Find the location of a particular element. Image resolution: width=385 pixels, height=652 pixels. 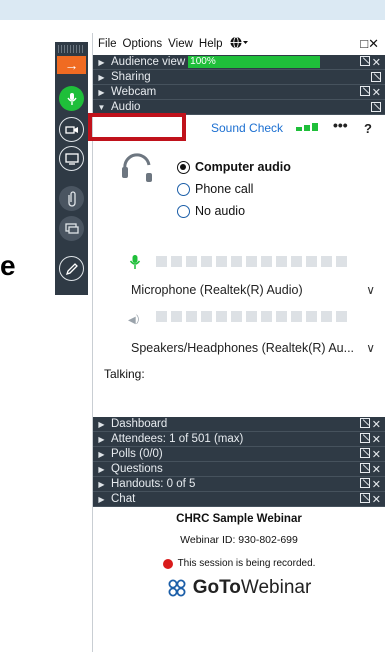

headset-icon is located at coordinates (137, 167).